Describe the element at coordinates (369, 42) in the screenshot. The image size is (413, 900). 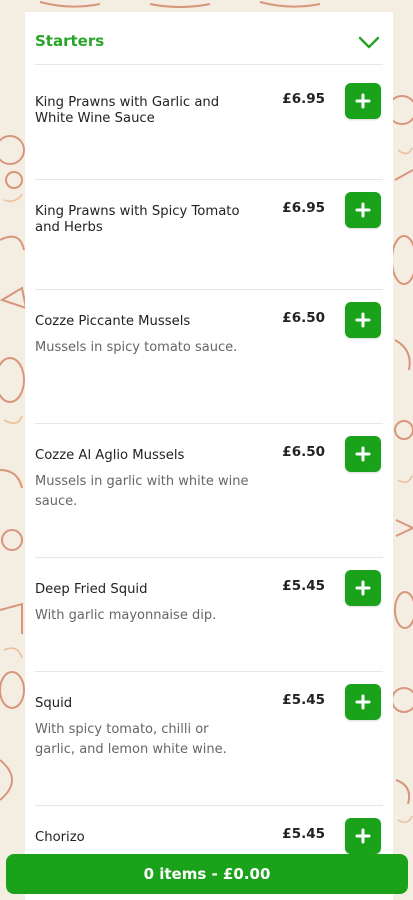
I see `chevron-down-icon` at that location.